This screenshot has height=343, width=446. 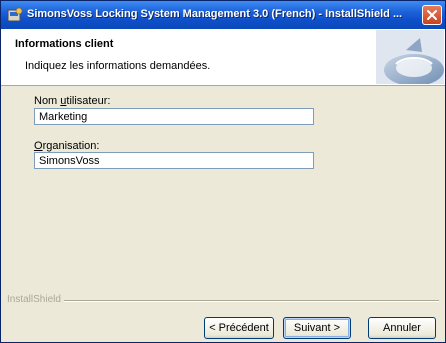 What do you see at coordinates (174, 160) in the screenshot?
I see `organization-input` at bounding box center [174, 160].